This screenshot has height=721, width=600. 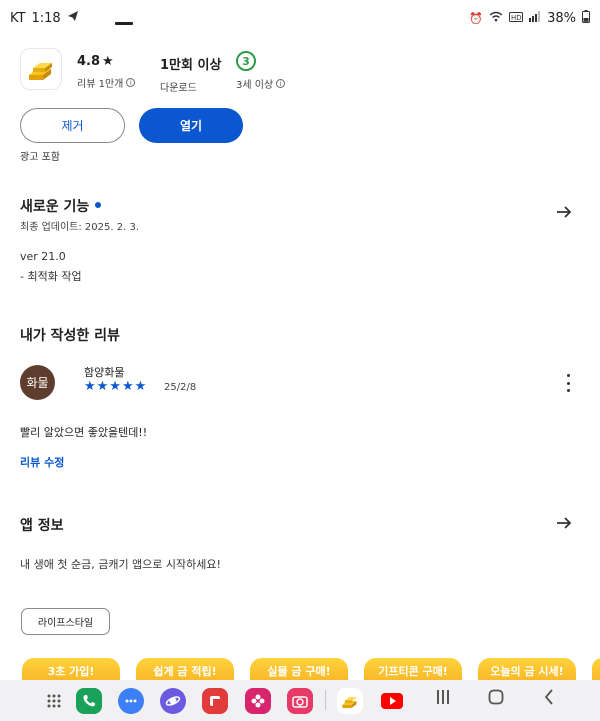 What do you see at coordinates (131, 701) in the screenshot?
I see `messages-icon` at bounding box center [131, 701].